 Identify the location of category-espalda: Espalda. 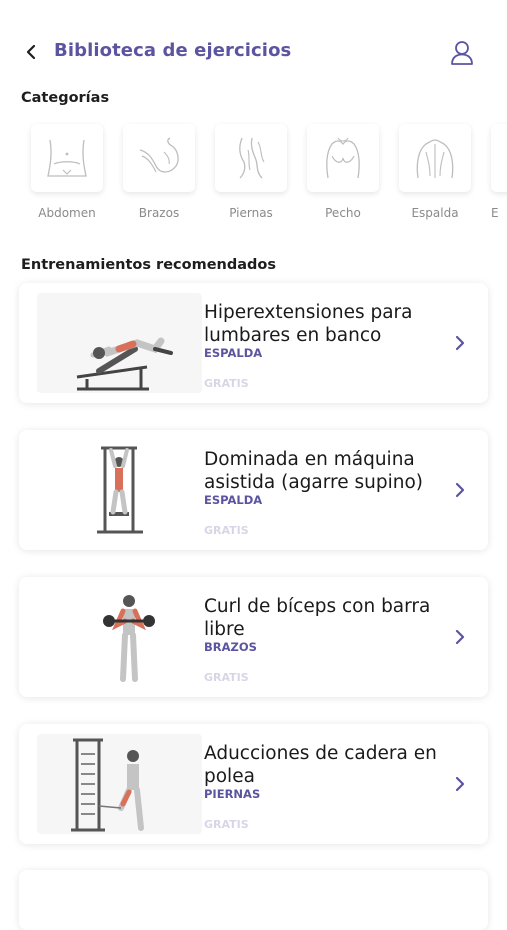
(435, 172).